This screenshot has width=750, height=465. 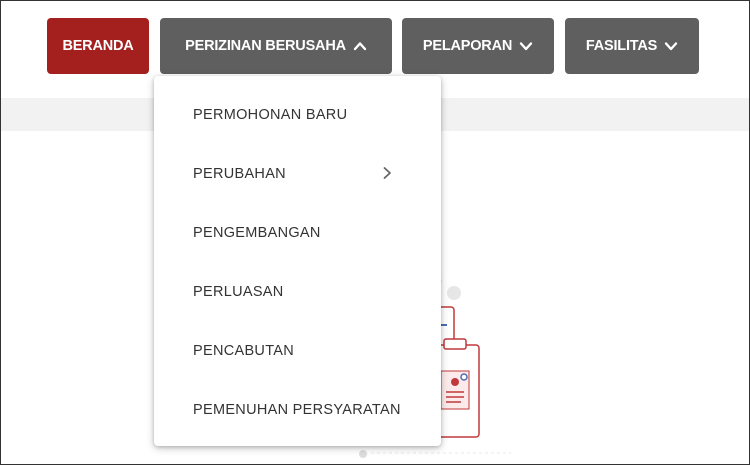 What do you see at coordinates (270, 114) in the screenshot?
I see `menu-item-label: PERMOHONAN BARU` at bounding box center [270, 114].